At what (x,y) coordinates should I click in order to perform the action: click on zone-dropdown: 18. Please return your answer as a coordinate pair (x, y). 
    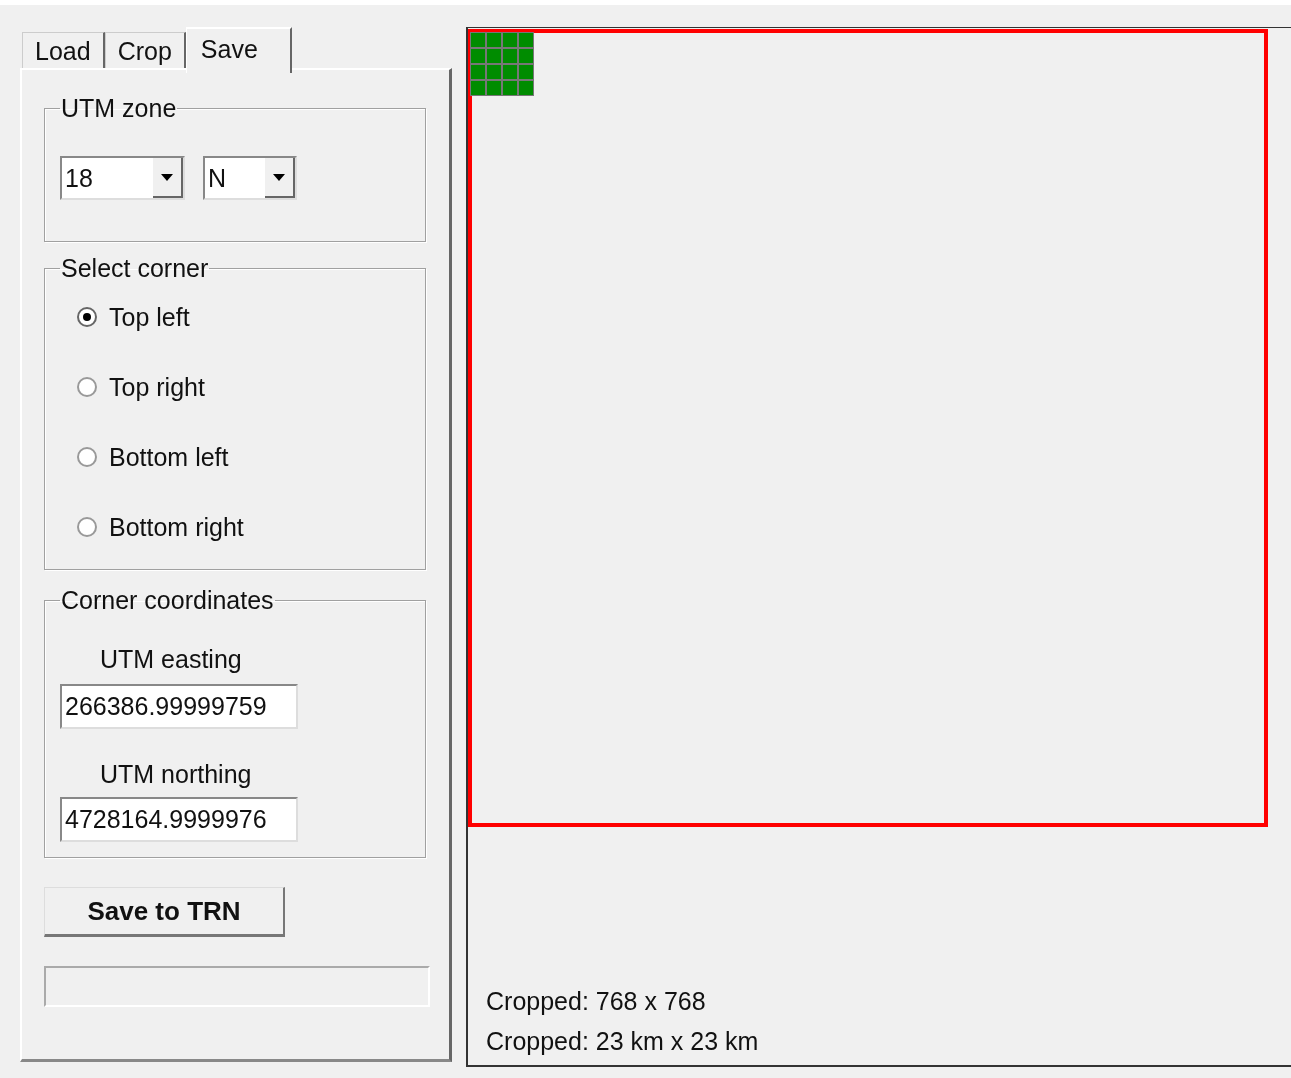
    Looking at the image, I should click on (122, 178).